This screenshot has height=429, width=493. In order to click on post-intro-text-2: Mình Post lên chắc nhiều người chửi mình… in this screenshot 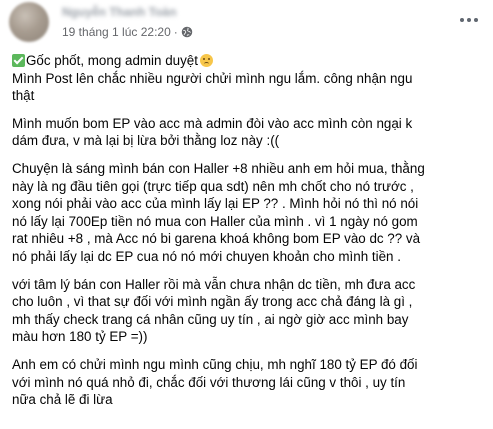, I will do `click(212, 87)`.